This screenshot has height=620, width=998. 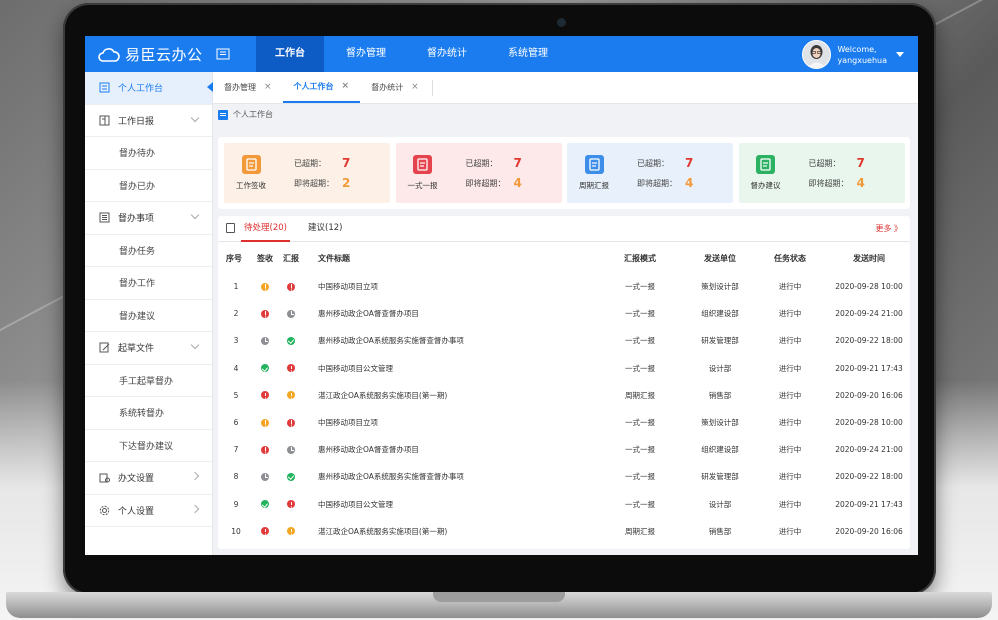 I want to click on sidebar-item-12: 办文设置, so click(x=148, y=478).